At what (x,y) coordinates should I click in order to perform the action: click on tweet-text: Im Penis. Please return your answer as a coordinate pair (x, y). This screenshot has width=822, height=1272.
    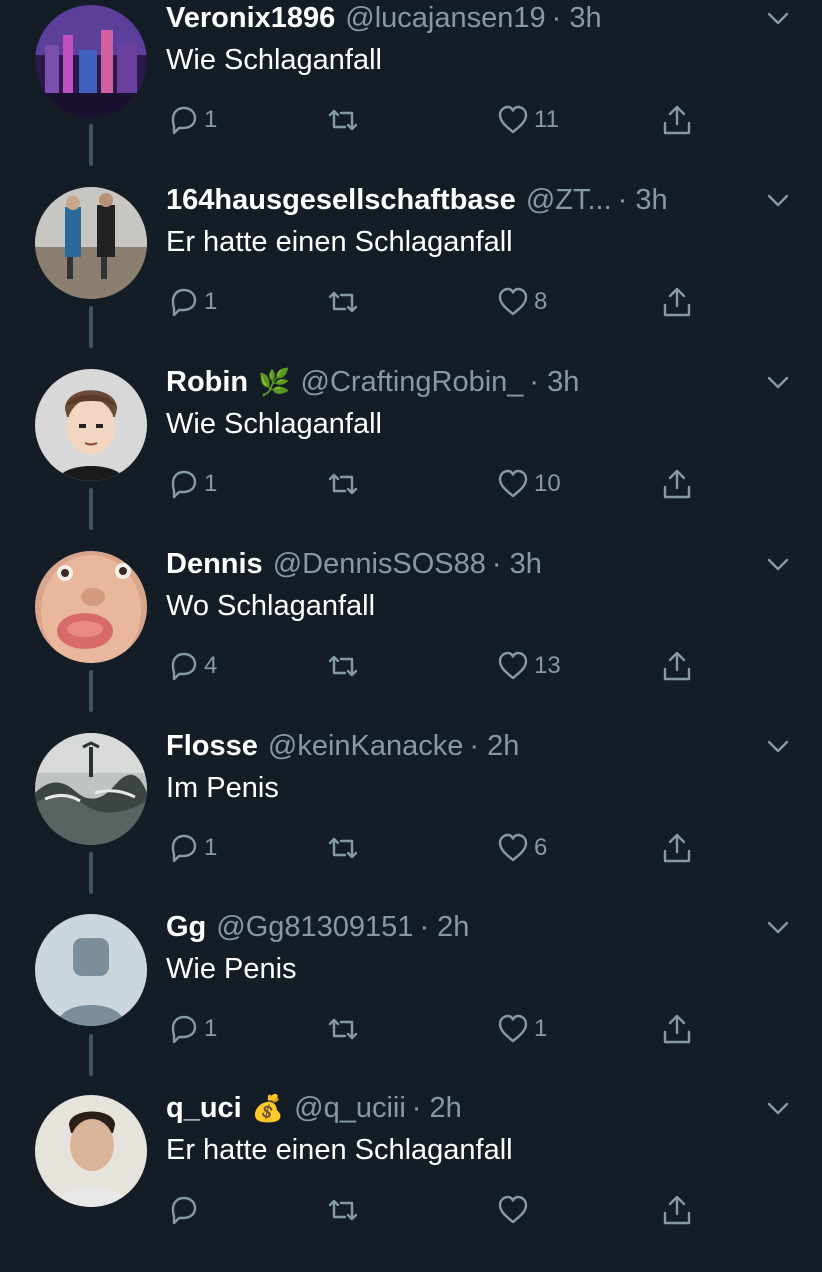
    Looking at the image, I should click on (222, 788).